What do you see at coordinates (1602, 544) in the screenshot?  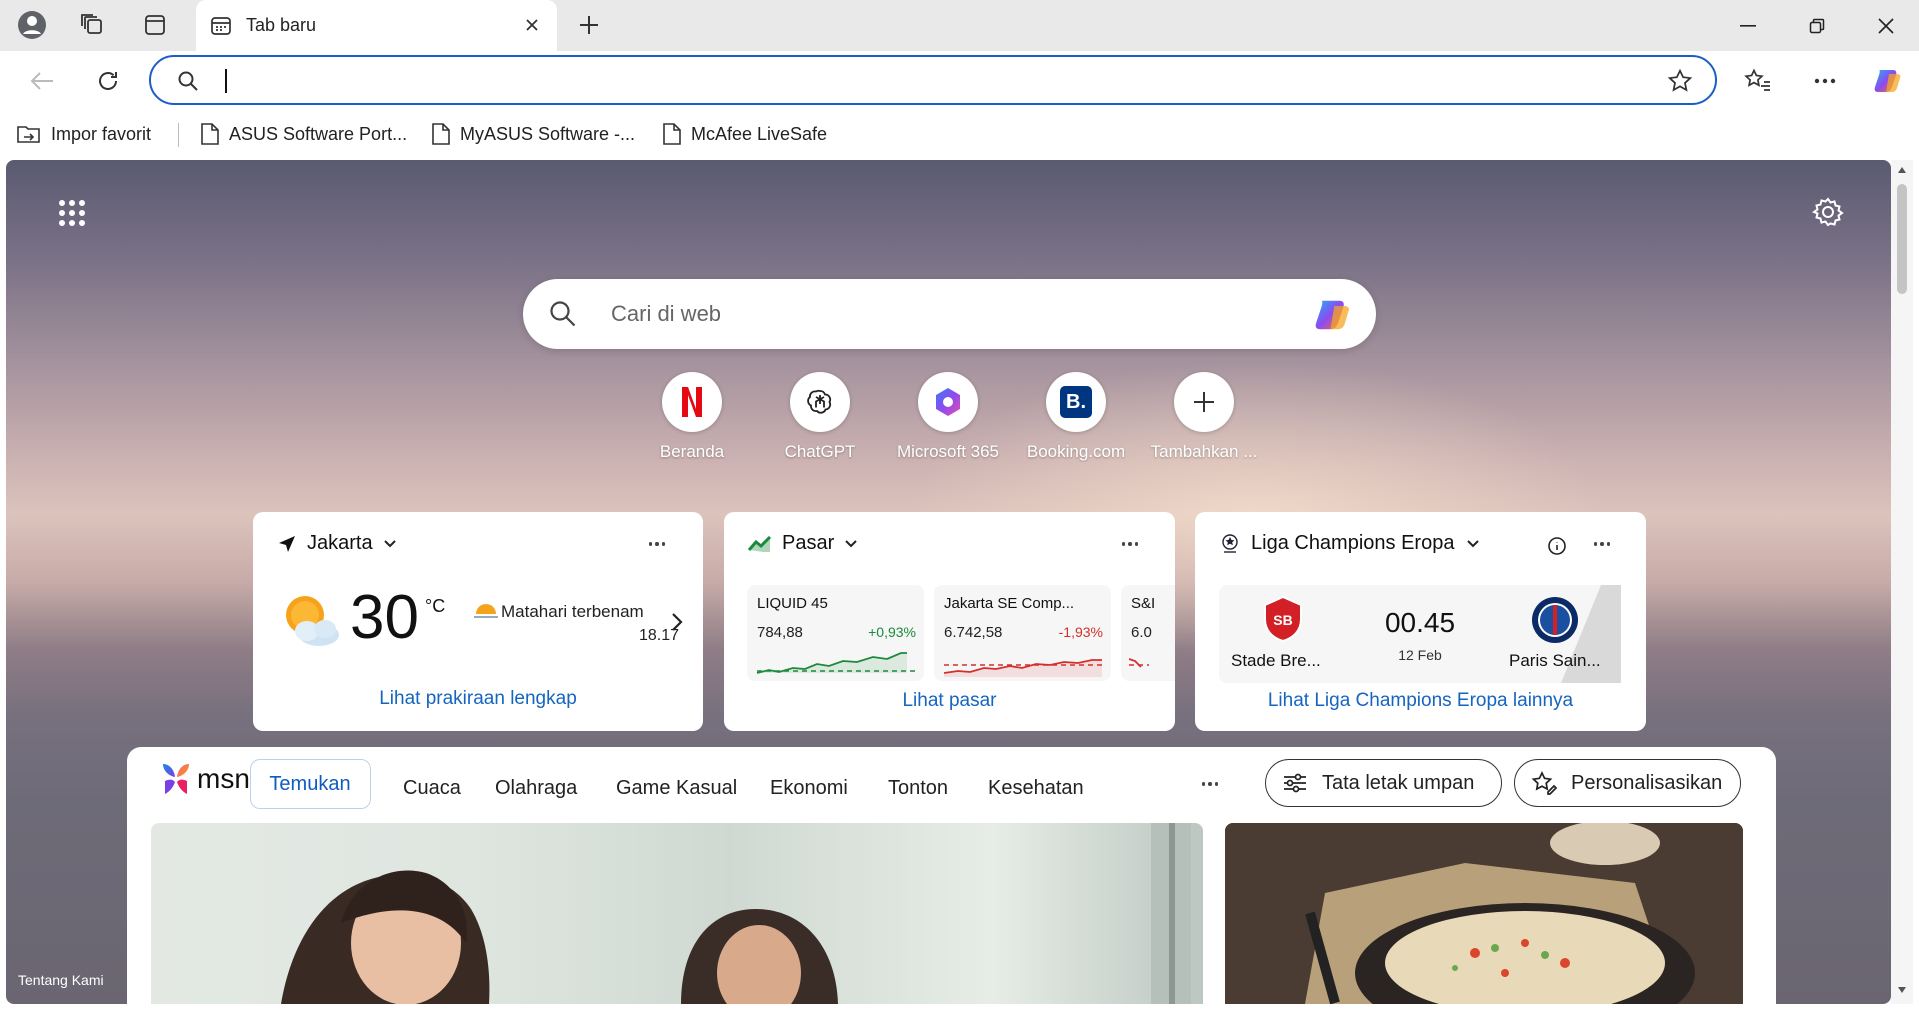 I see `sports-more-icon` at bounding box center [1602, 544].